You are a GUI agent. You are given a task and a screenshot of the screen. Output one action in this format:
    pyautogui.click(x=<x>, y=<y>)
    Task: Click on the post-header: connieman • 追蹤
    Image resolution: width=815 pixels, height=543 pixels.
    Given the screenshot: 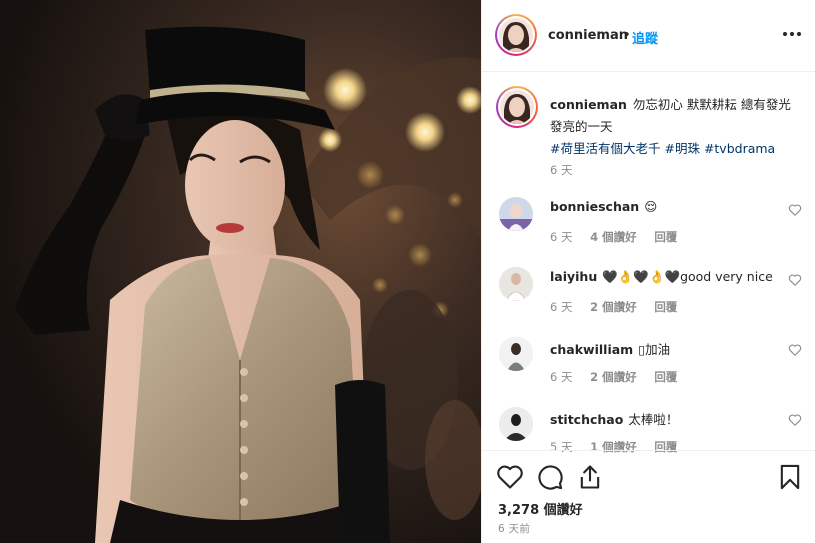 What is the action you would take?
    pyautogui.click(x=648, y=36)
    